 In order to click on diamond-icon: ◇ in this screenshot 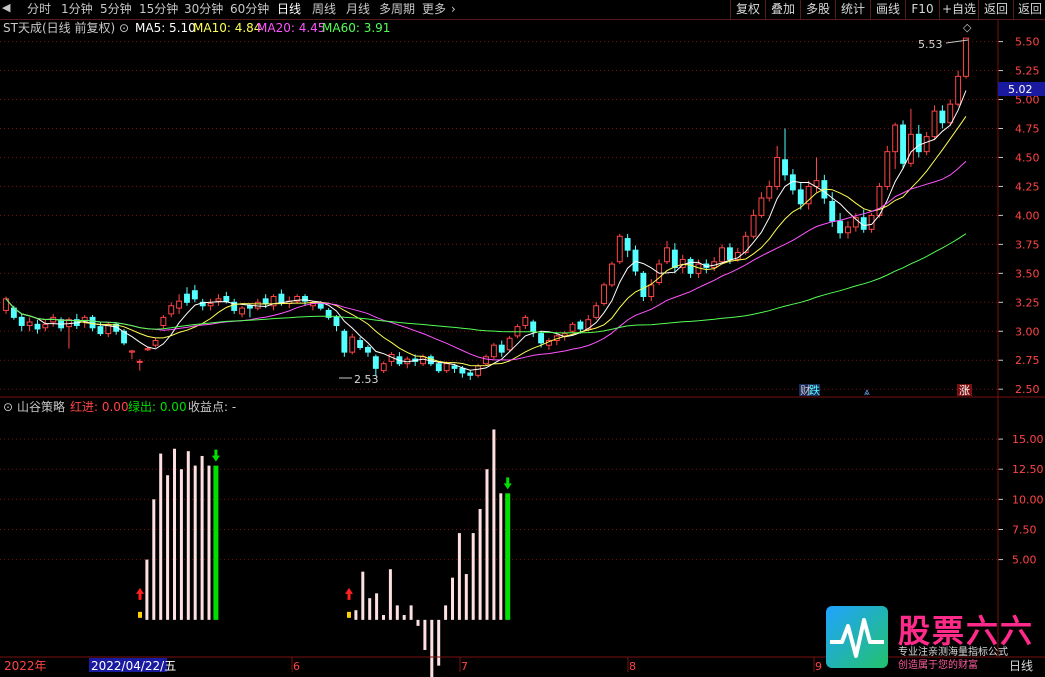, I will do `click(967, 27)`.